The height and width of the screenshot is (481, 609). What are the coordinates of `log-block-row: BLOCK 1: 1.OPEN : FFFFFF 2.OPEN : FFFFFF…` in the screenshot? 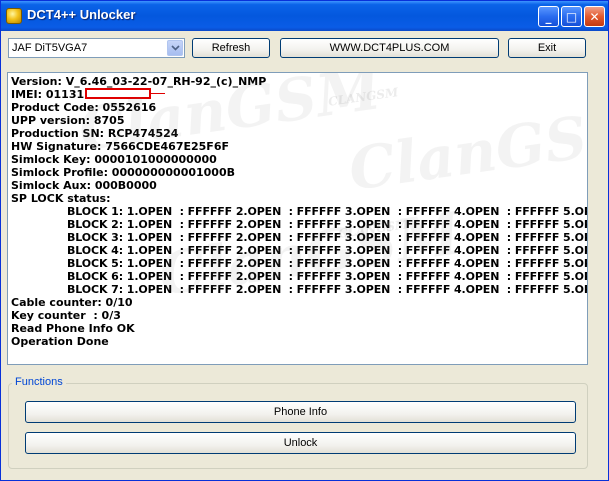 It's located at (327, 211).